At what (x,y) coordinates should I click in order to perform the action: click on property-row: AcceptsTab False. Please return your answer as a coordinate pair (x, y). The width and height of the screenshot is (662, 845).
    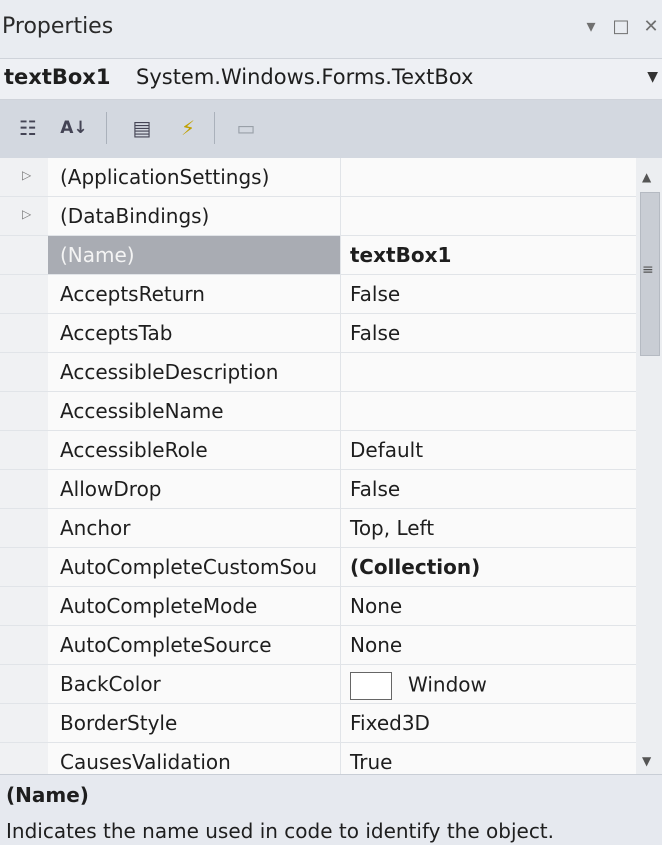
    Looking at the image, I should click on (318, 333).